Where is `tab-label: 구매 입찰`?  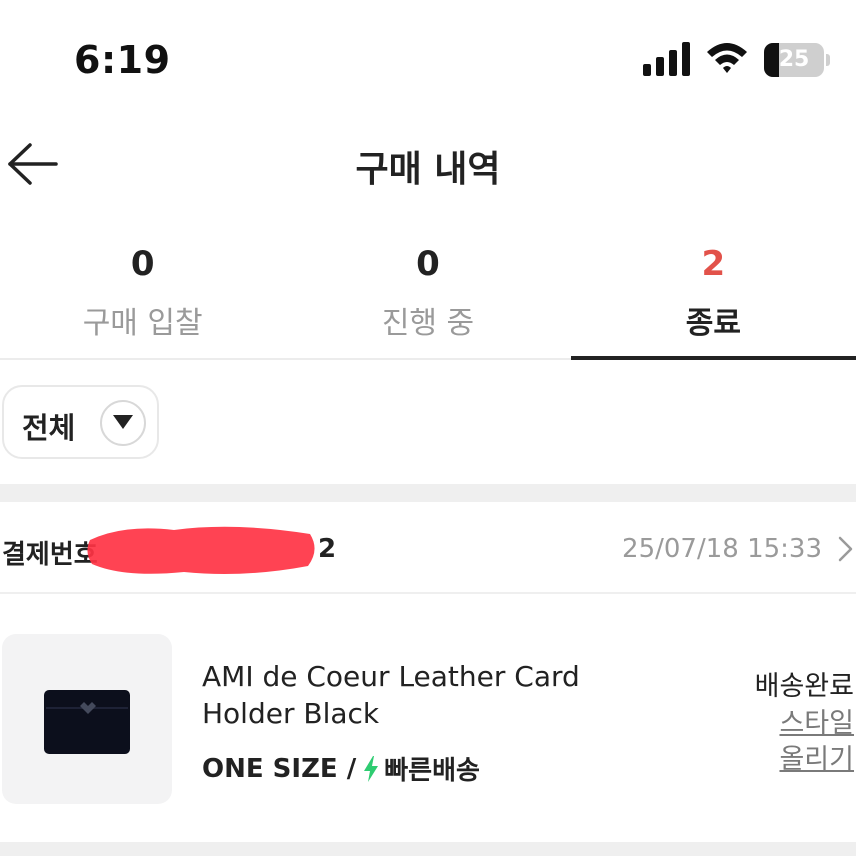 tab-label: 구매 입찰 is located at coordinates (142, 323).